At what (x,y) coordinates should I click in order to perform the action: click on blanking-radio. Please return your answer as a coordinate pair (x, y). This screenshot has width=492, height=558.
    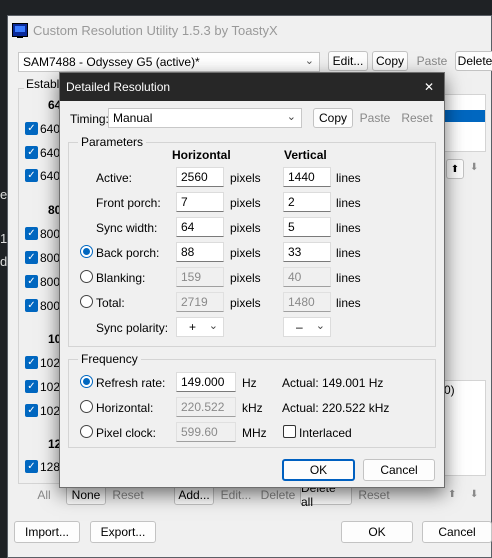
    Looking at the image, I should click on (86, 276).